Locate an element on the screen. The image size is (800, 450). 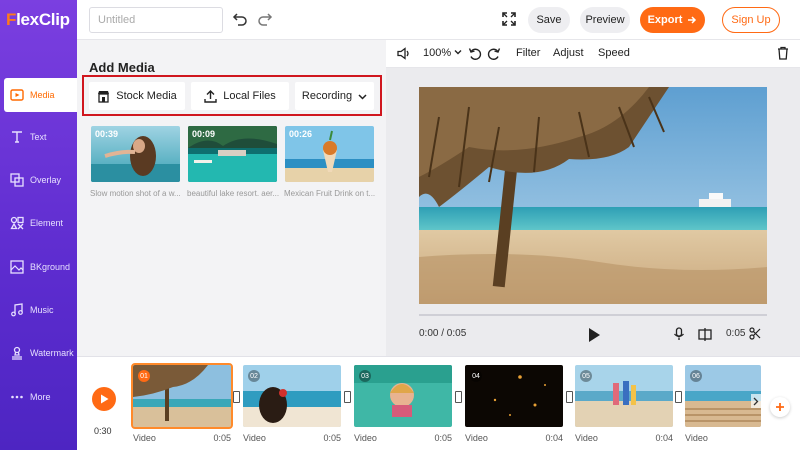
sidebar-item-label: Overlay is located at coordinates (46, 180).